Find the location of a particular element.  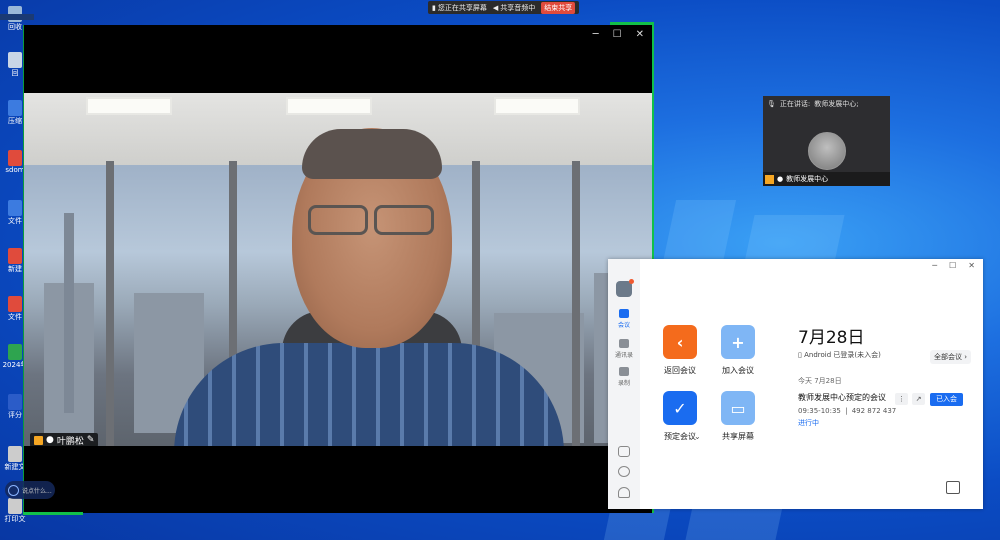

desktop-icon: 评分 is located at coordinates (15, 407).